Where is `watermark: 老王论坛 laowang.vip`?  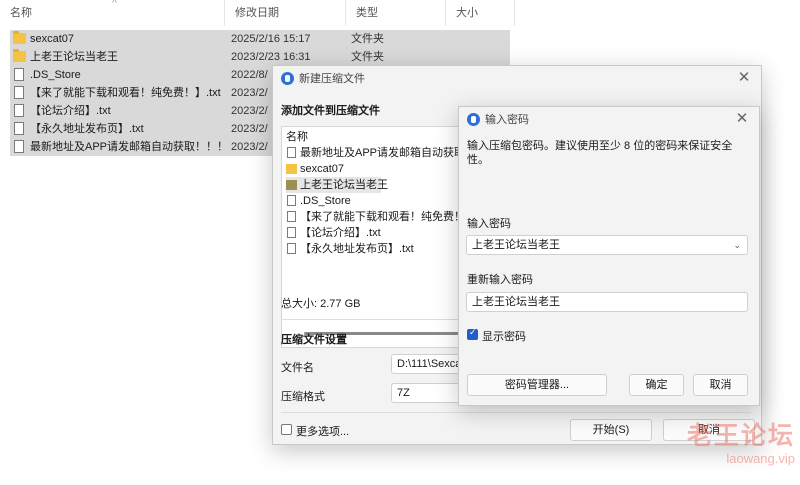 watermark: 老王论坛 laowang.vip is located at coordinates (732, 445).